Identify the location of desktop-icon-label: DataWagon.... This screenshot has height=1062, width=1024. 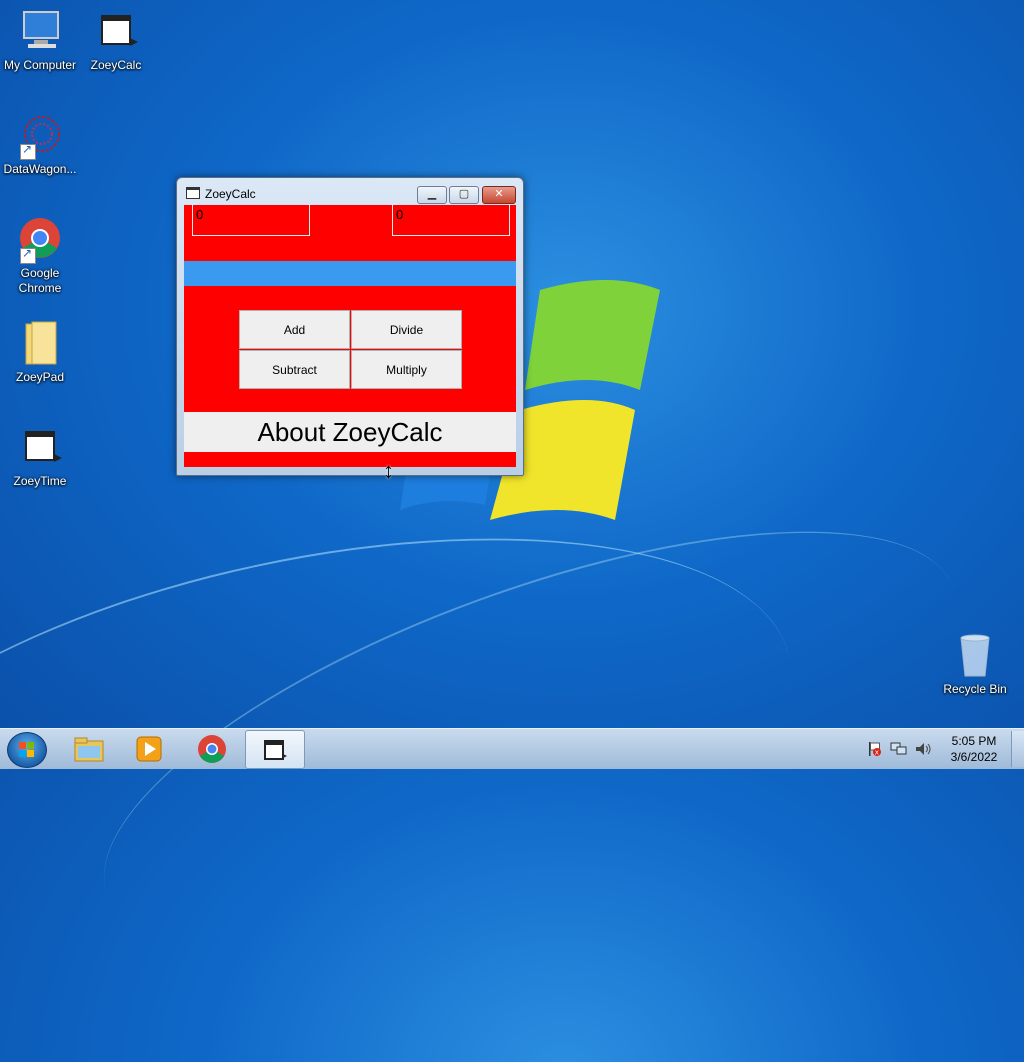
(40, 169).